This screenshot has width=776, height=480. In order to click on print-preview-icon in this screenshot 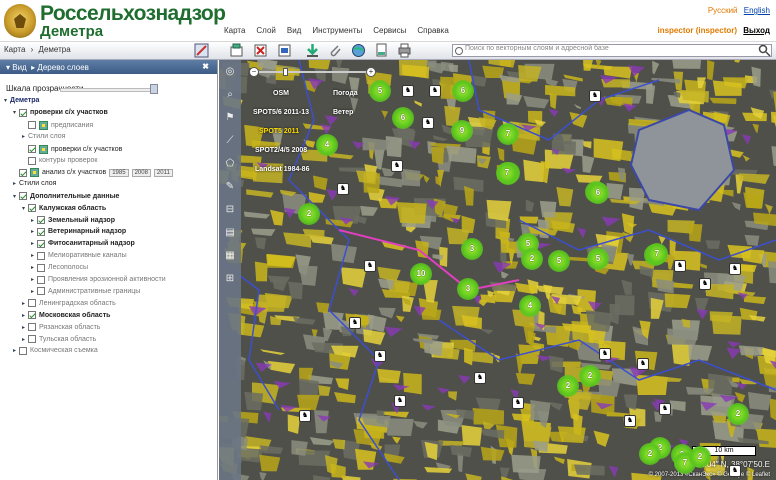, I will do `click(381, 50)`.